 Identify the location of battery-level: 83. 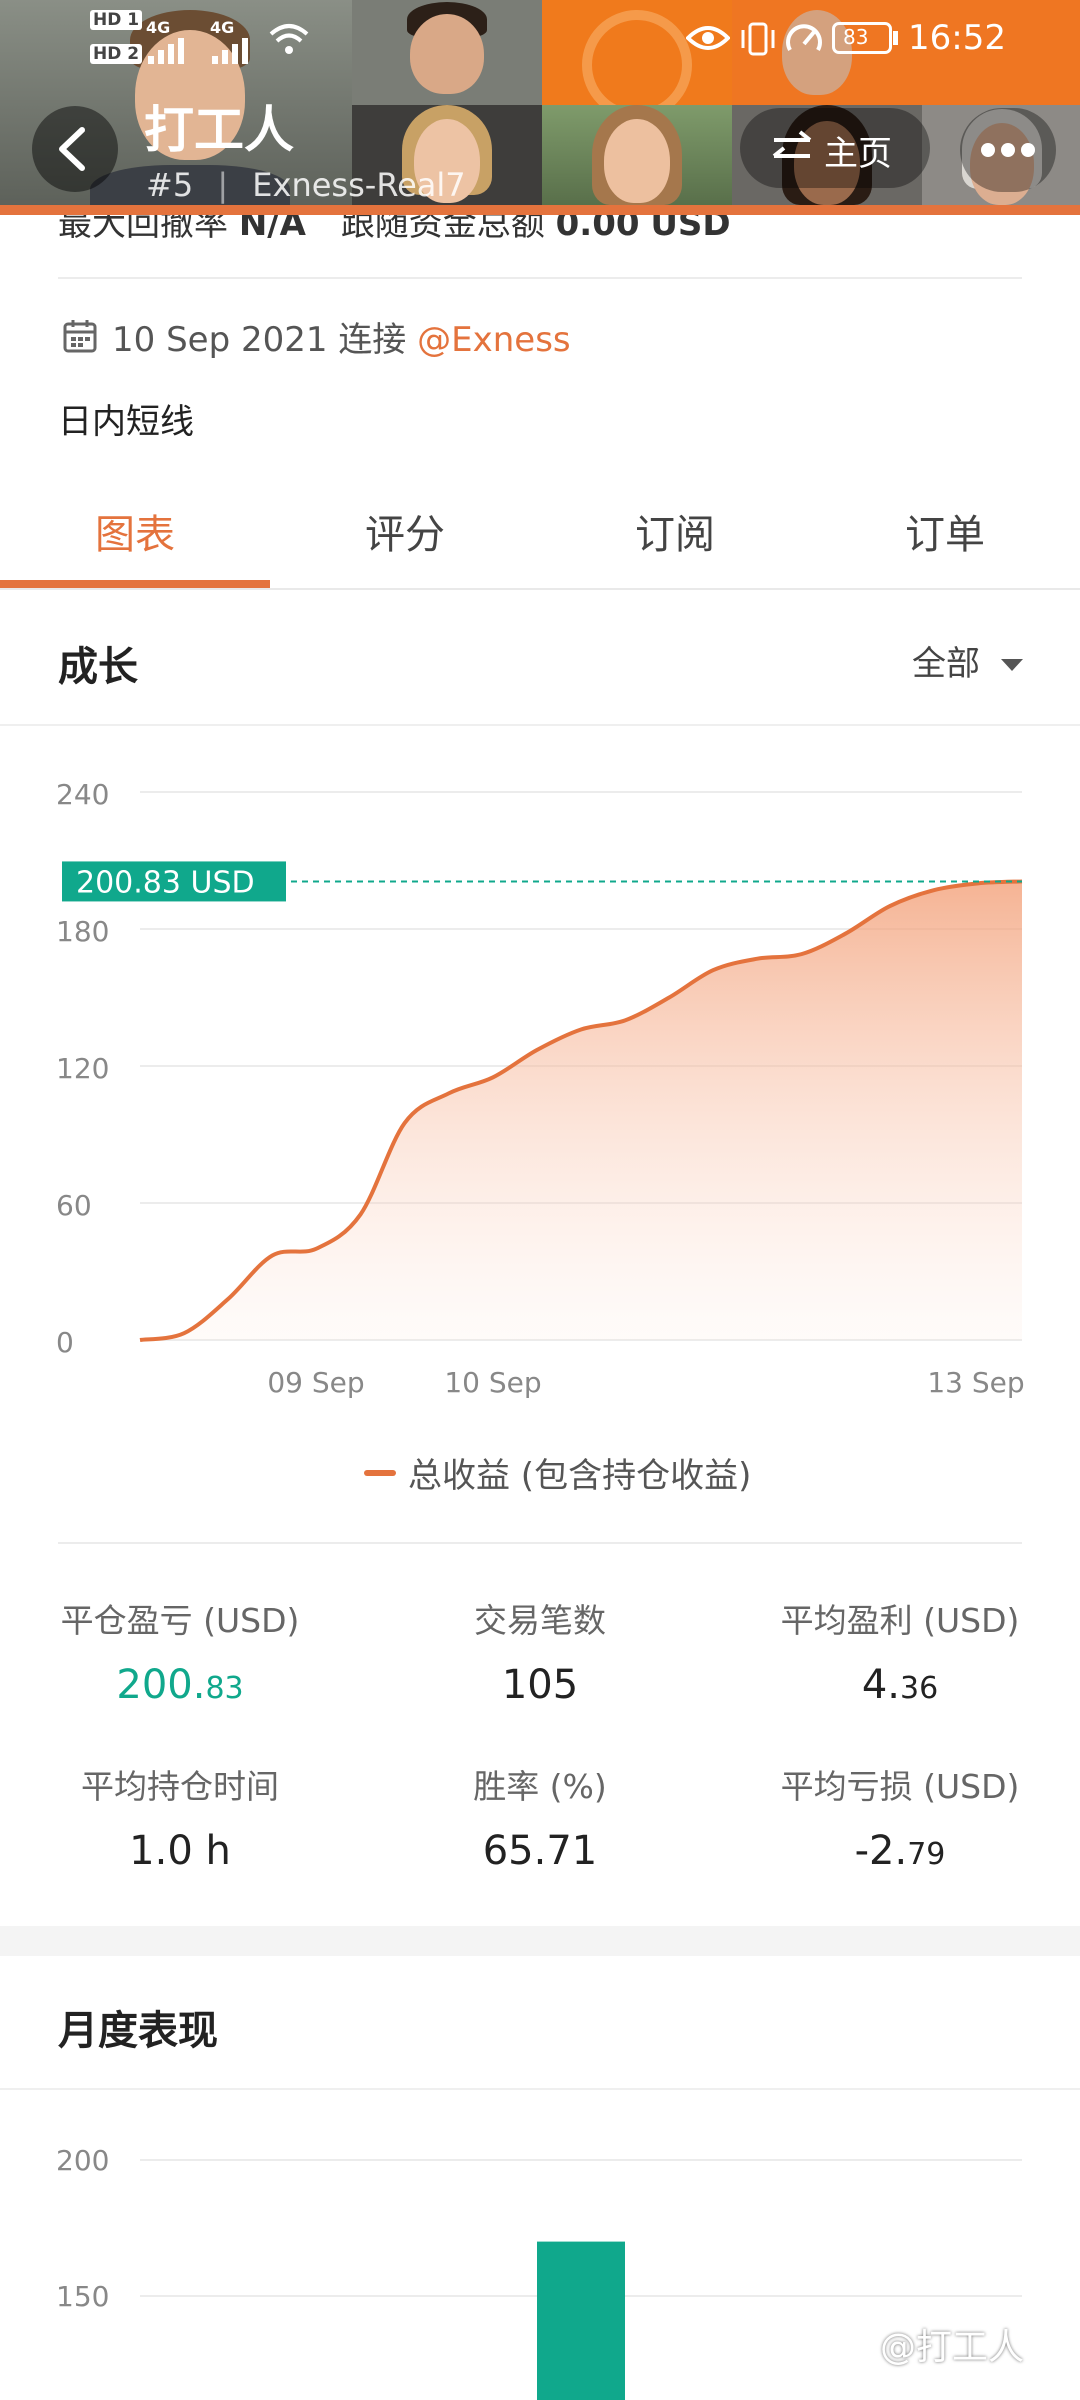
(856, 37).